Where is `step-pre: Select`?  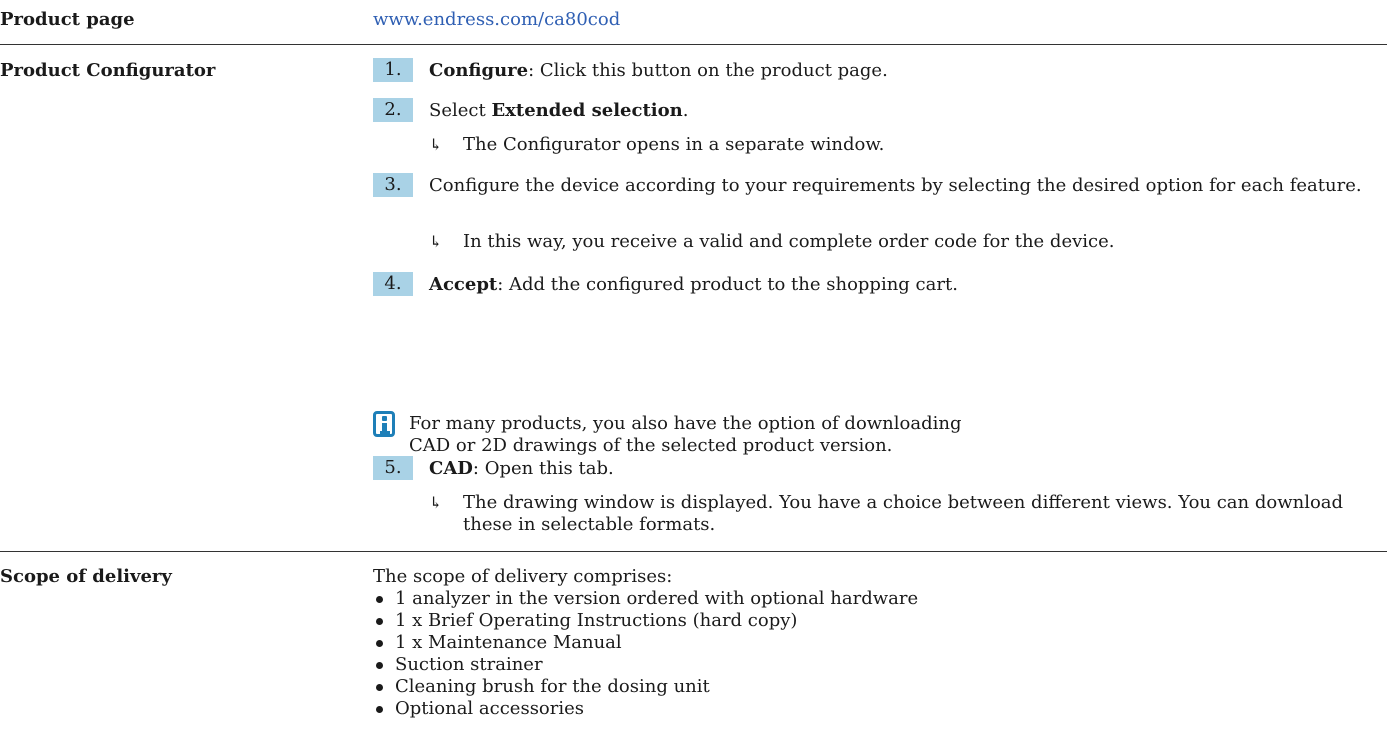 step-pre: Select is located at coordinates (460, 110).